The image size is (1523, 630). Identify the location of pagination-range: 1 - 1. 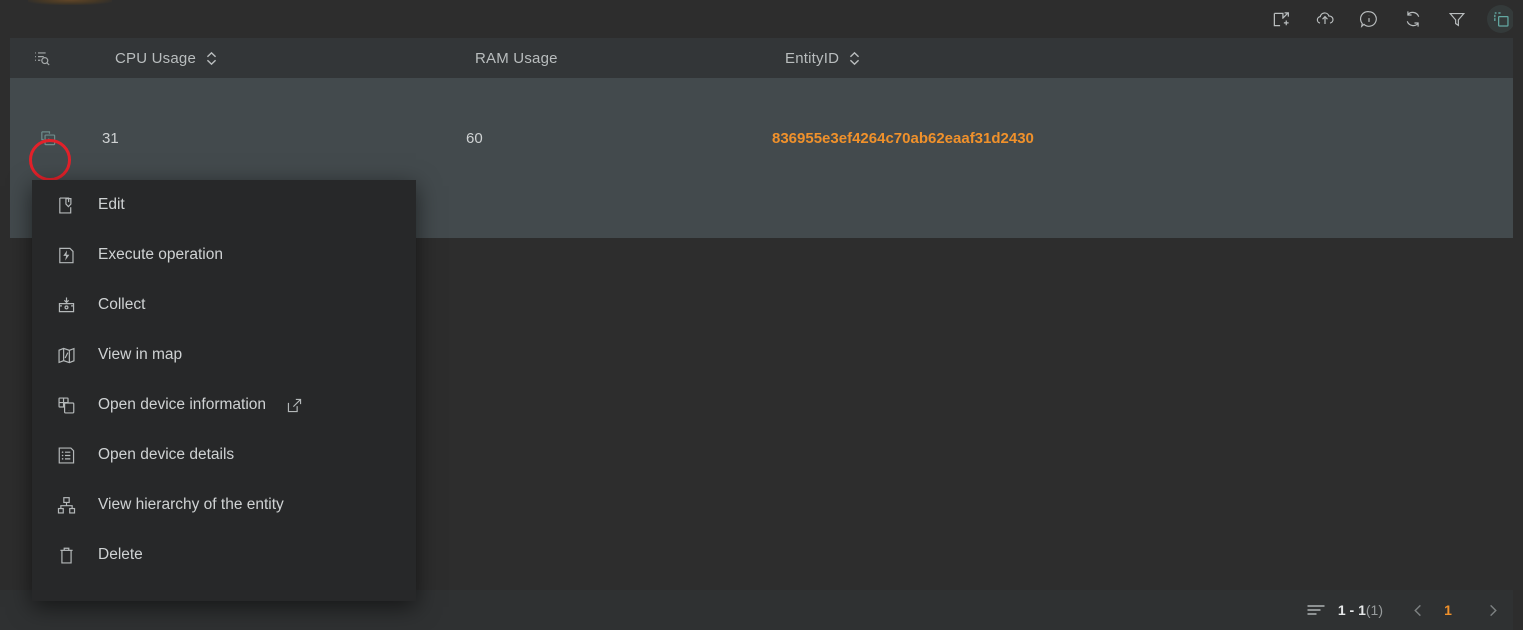
(1351, 610).